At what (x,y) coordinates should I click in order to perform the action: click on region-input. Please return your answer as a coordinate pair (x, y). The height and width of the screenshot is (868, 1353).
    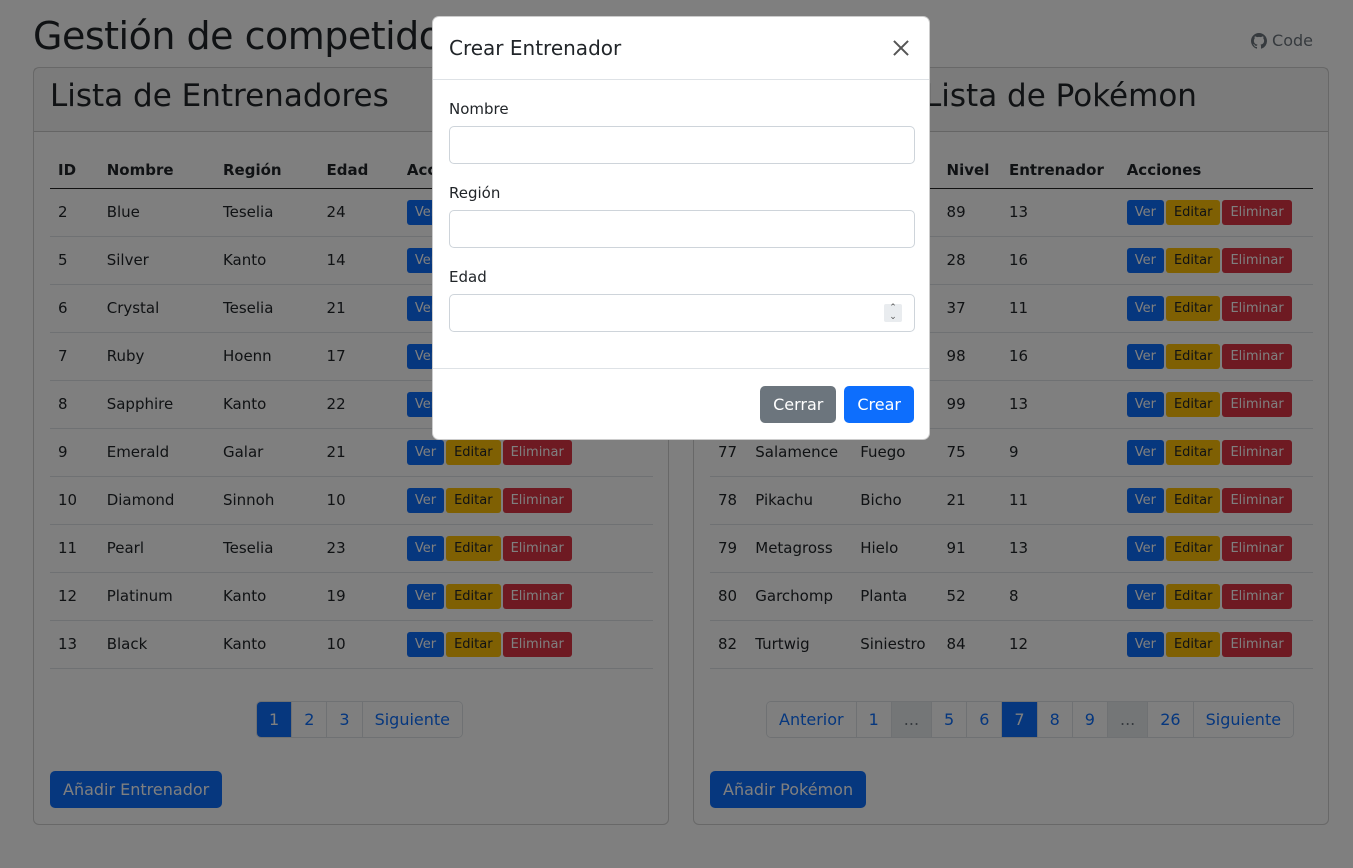
    Looking at the image, I should click on (682, 229).